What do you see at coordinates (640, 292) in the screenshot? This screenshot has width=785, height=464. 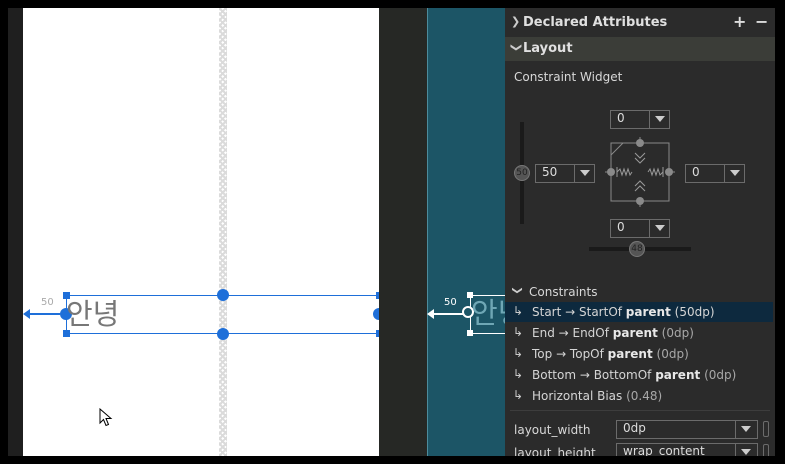 I see `constraints-header: ❯ Constraints` at bounding box center [640, 292].